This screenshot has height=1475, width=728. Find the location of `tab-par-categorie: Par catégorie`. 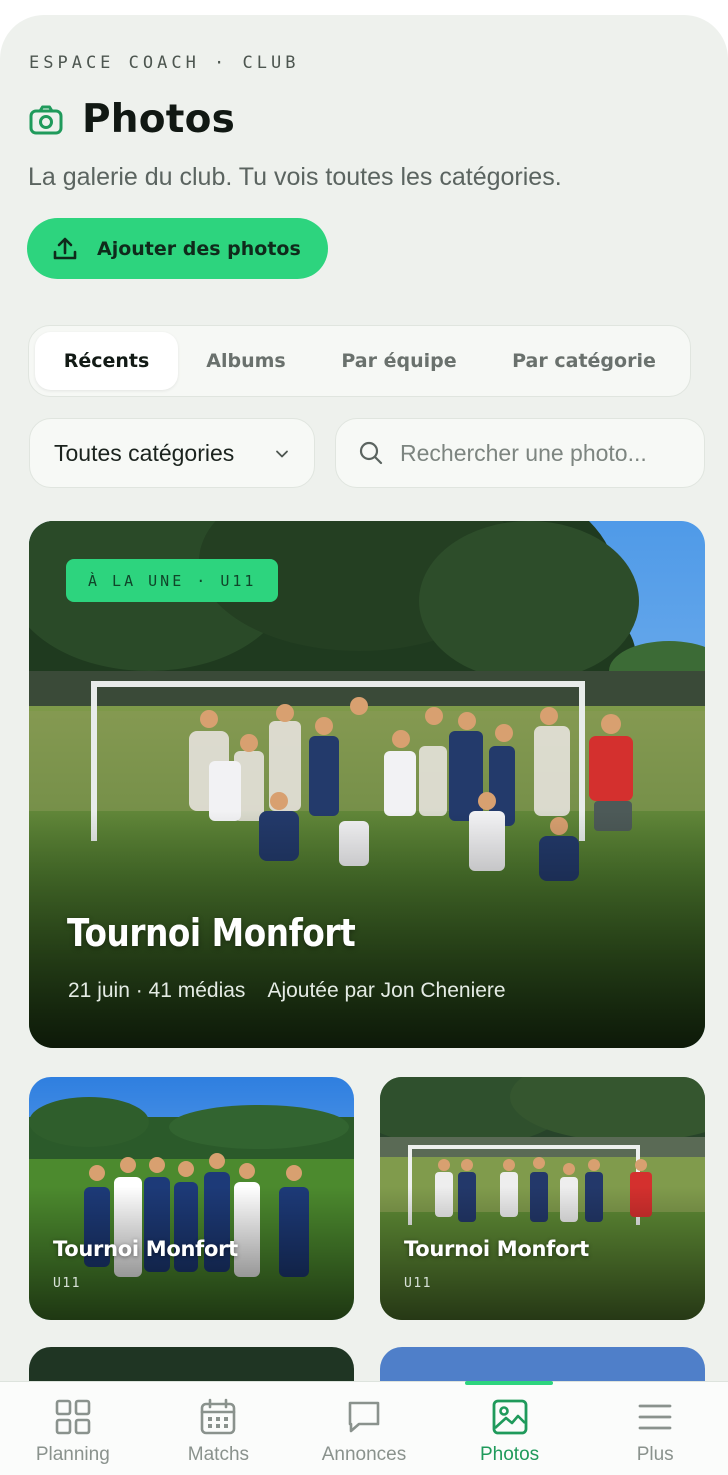

tab-par-categorie: Par catégorie is located at coordinates (584, 361).